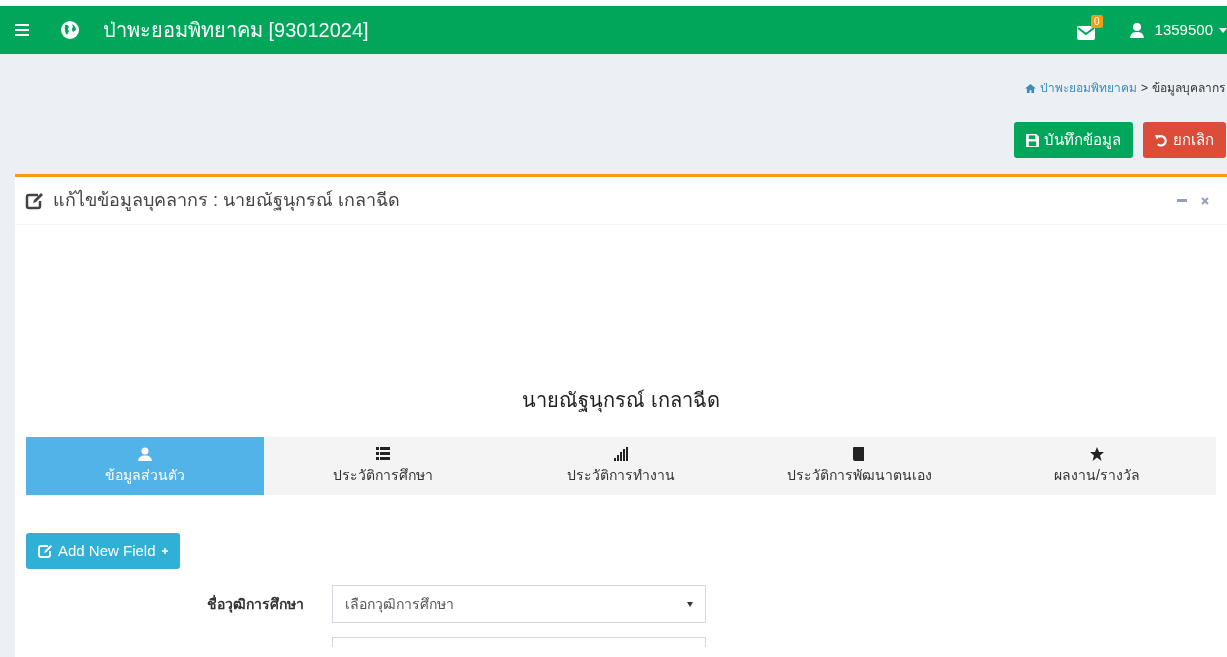  I want to click on user-menu: 1359500, so click(1183, 30).